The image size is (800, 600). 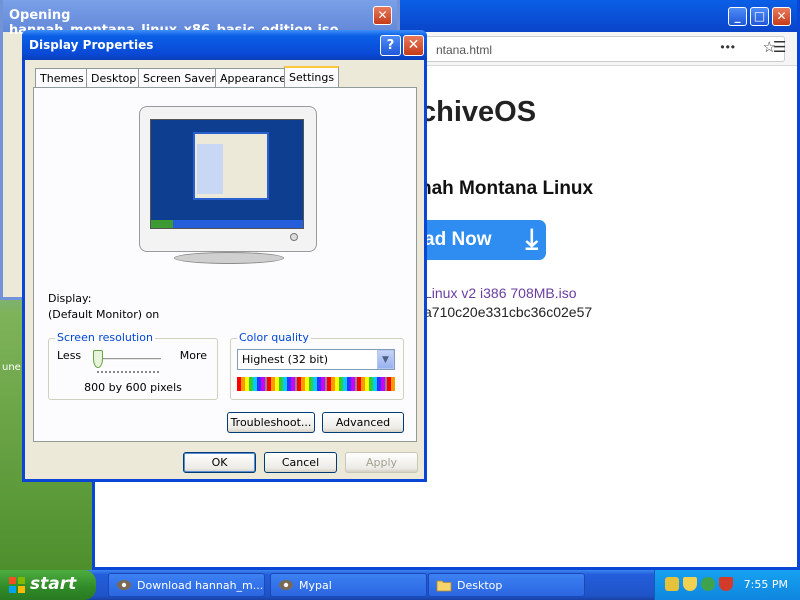 What do you see at coordinates (759, 16) in the screenshot?
I see `maximize-button: □` at bounding box center [759, 16].